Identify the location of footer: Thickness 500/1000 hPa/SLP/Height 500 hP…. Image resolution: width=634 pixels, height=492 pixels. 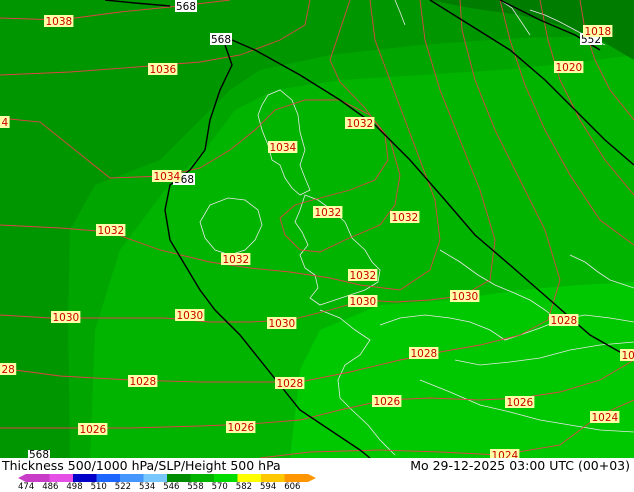
(317, 474).